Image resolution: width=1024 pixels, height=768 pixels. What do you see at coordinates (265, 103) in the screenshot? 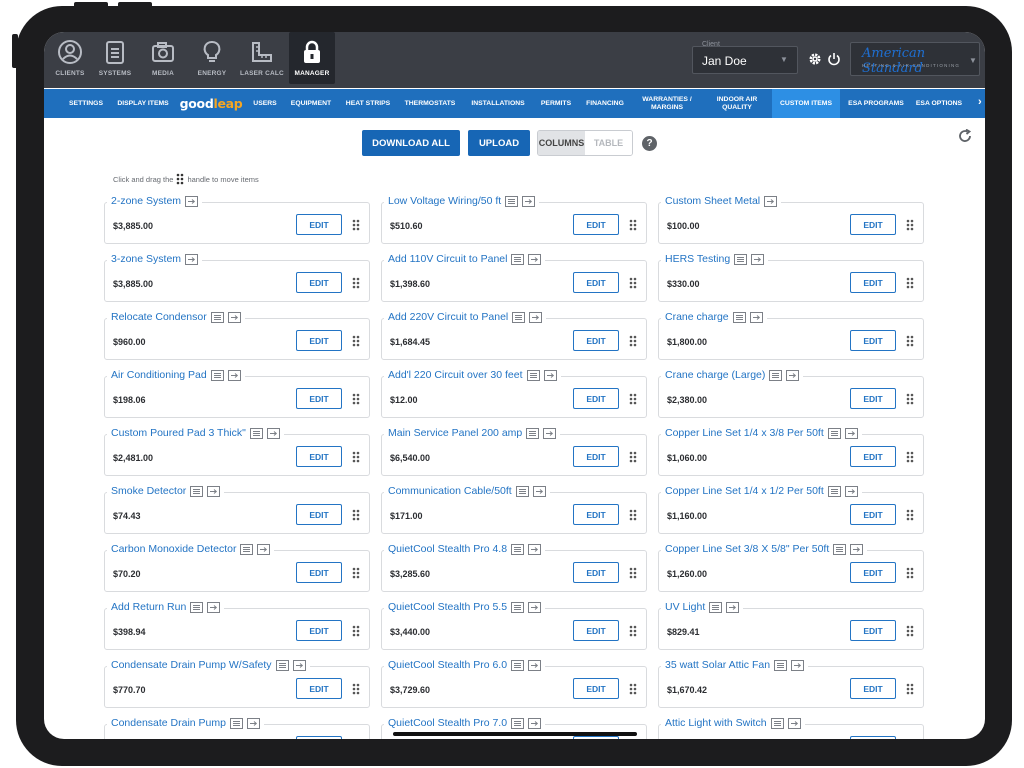
I see `tab-users: USERS` at bounding box center [265, 103].